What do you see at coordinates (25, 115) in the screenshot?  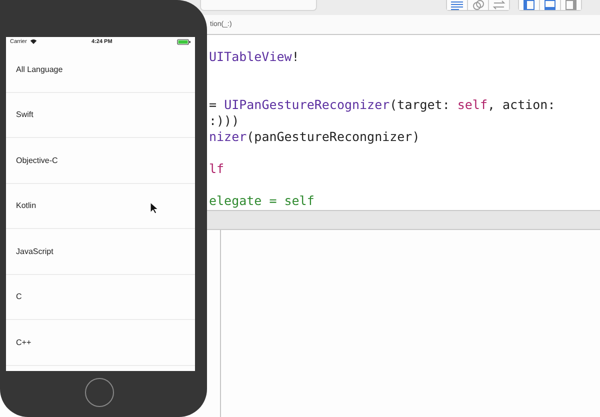 I see `list-row-label: Swift` at bounding box center [25, 115].